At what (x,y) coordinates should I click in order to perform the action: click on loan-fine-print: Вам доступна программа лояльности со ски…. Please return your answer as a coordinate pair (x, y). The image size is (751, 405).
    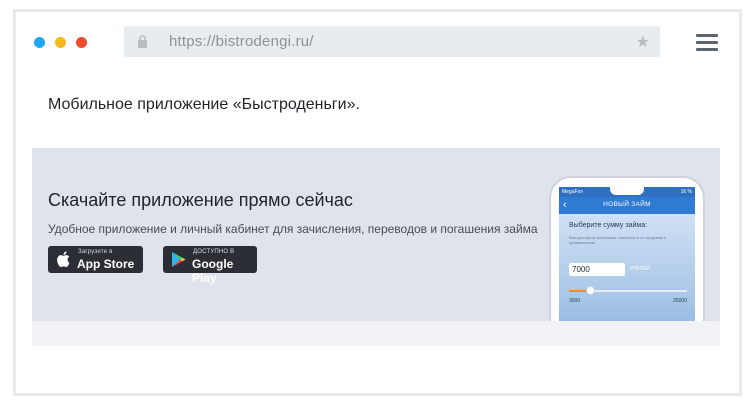
    Looking at the image, I should click on (618, 240).